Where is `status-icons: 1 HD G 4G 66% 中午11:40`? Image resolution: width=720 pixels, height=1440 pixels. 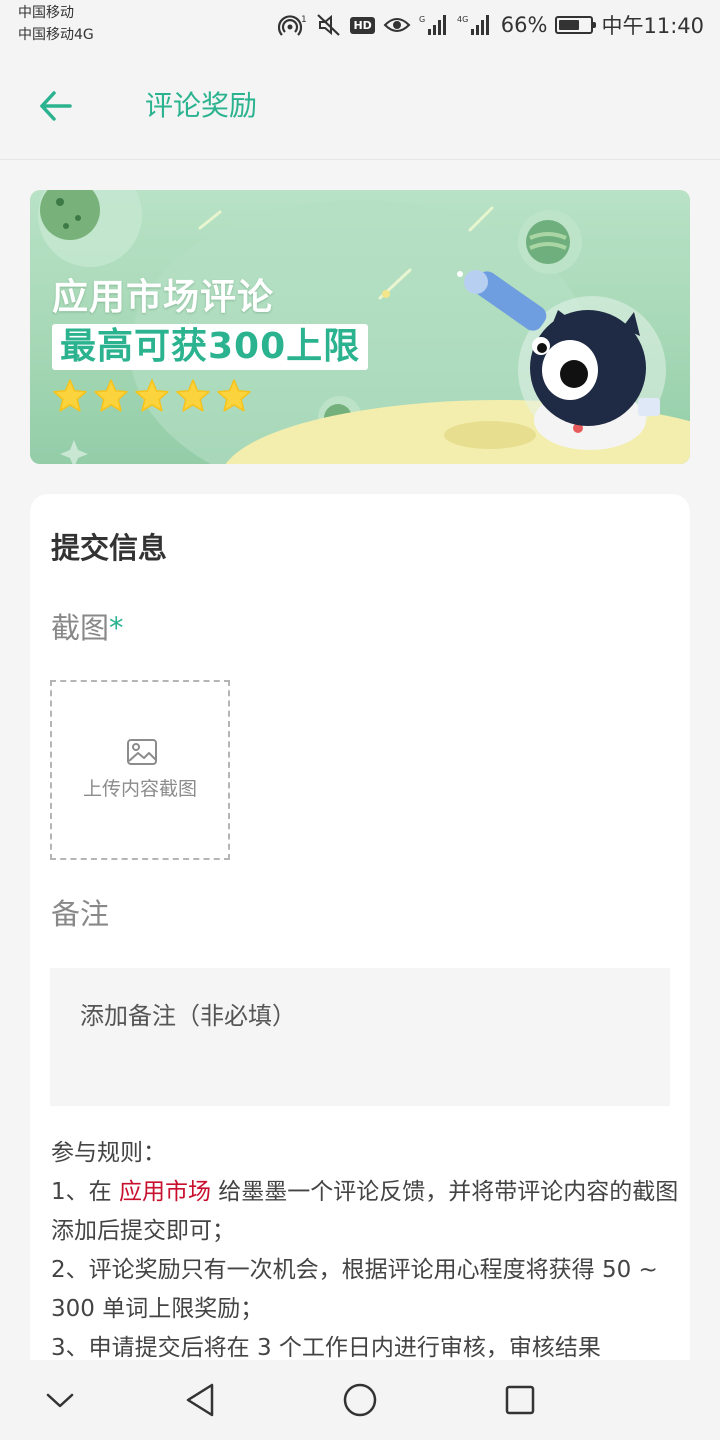
status-icons: 1 HD G 4G 66% 中午11:40 is located at coordinates (491, 25).